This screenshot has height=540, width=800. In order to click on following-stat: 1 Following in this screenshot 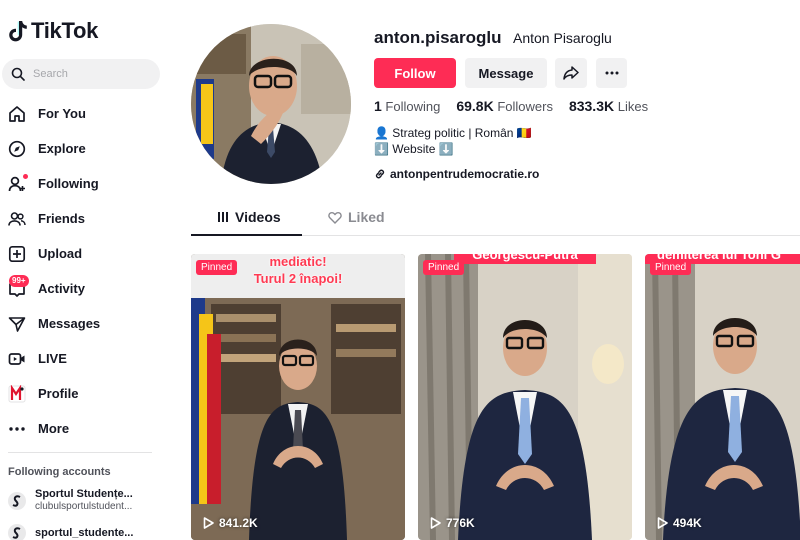, I will do `click(407, 106)`.